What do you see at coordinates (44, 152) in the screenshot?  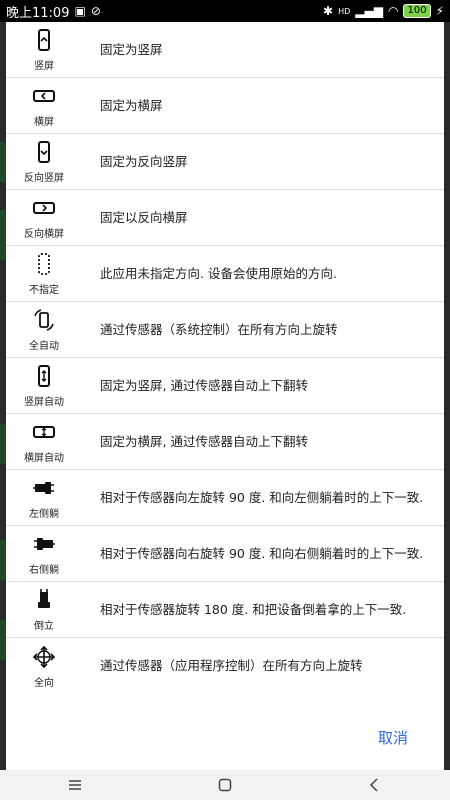 I see `reverse-portrait-icon` at bounding box center [44, 152].